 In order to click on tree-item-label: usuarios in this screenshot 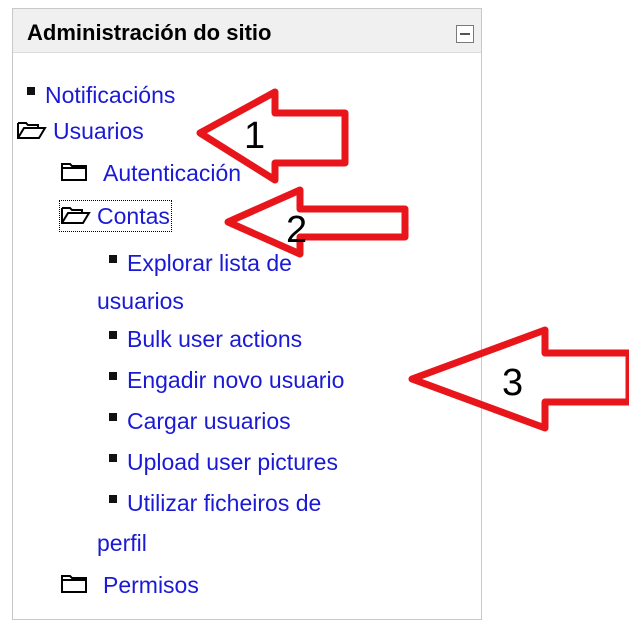, I will do `click(140, 301)`.